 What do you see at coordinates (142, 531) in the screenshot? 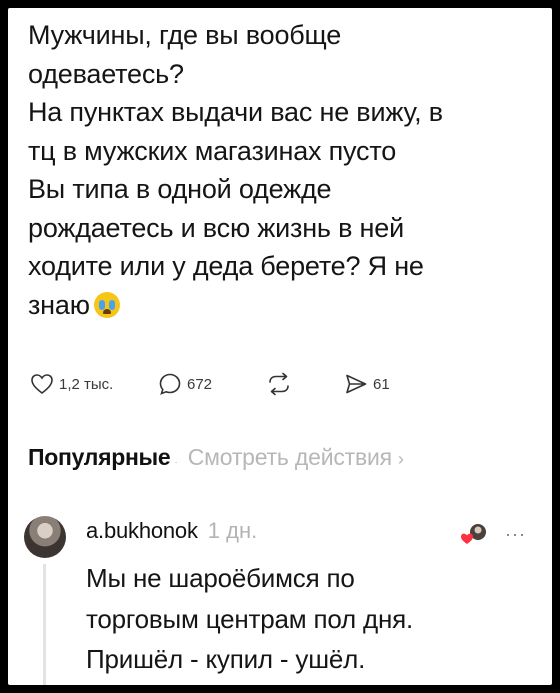
I see `comment-username: a.bukhonok` at bounding box center [142, 531].